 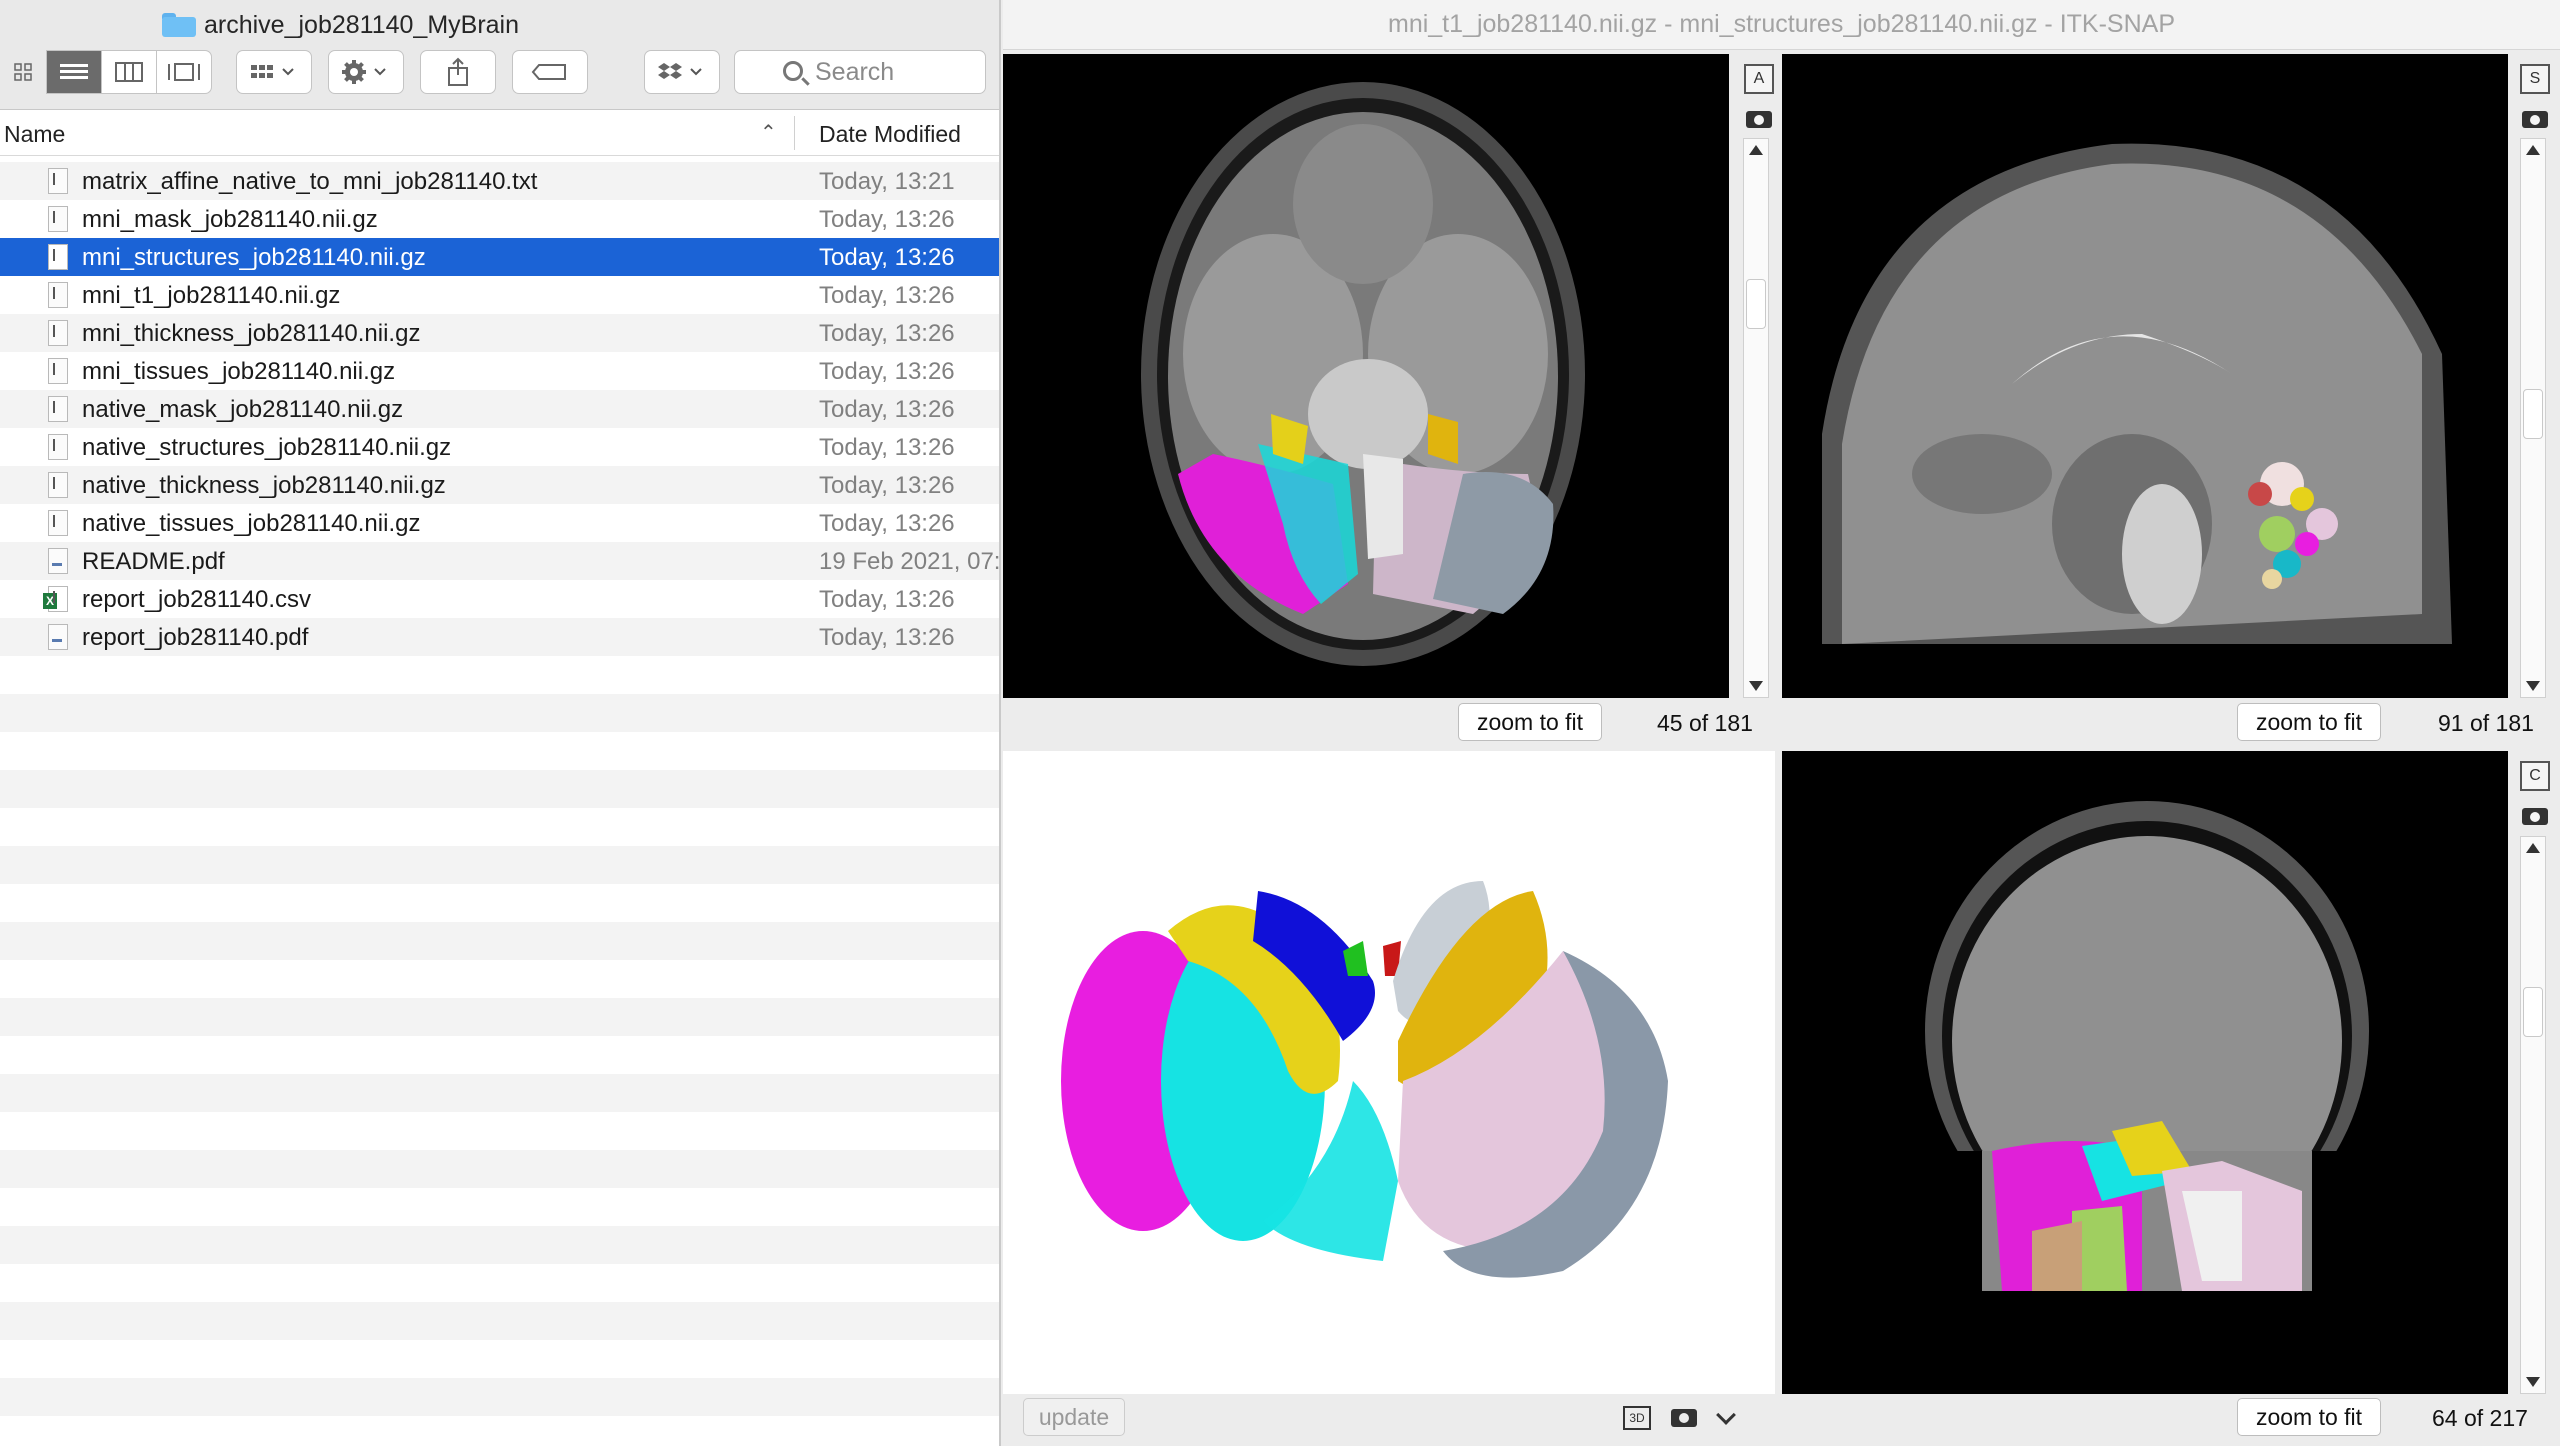 What do you see at coordinates (2309, 1417) in the screenshot?
I see `coronal-zoom-to-fit-button: zoom to fit` at bounding box center [2309, 1417].